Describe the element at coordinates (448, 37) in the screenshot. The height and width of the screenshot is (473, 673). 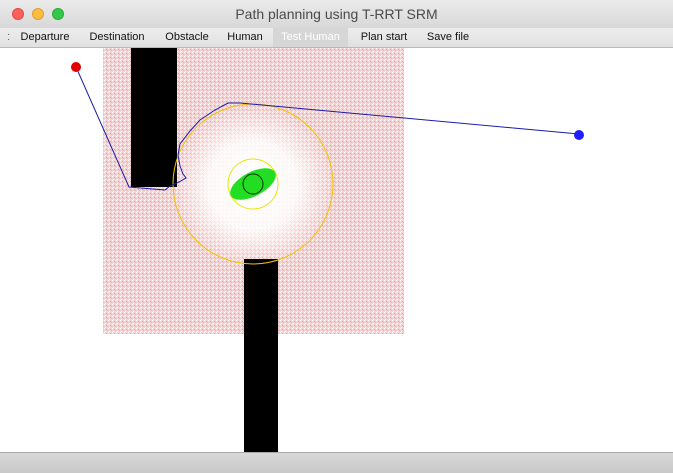
I see `save-file-button: Save file` at that location.